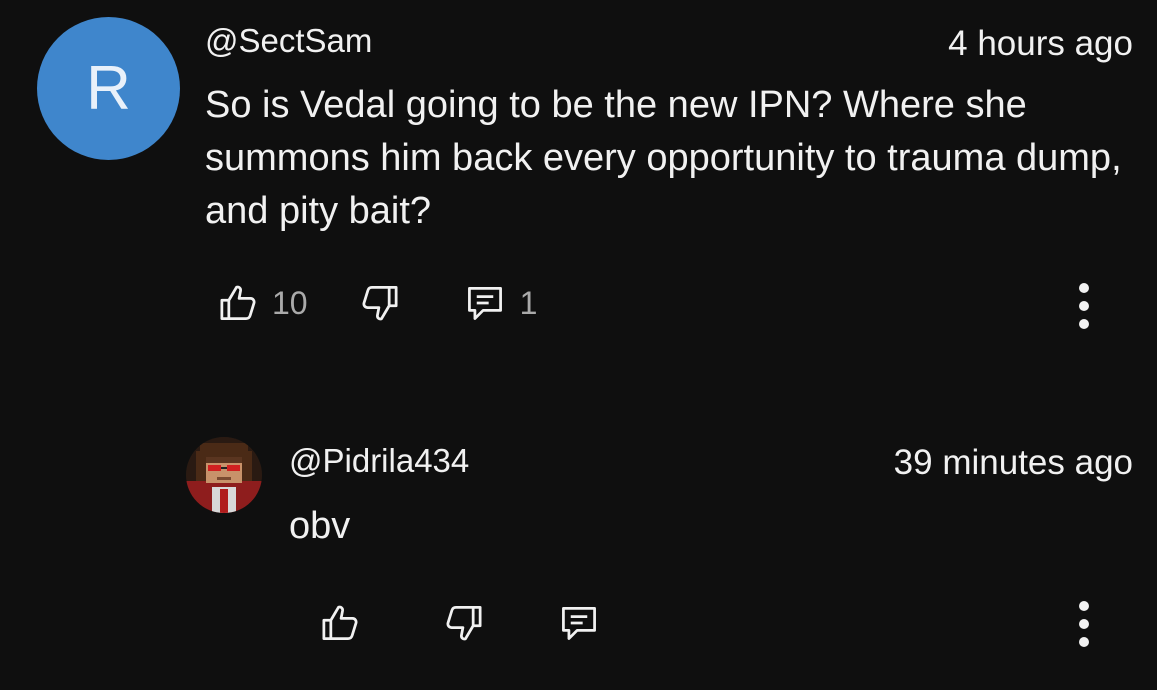  I want to click on comment-author: @SectSam, so click(288, 41).